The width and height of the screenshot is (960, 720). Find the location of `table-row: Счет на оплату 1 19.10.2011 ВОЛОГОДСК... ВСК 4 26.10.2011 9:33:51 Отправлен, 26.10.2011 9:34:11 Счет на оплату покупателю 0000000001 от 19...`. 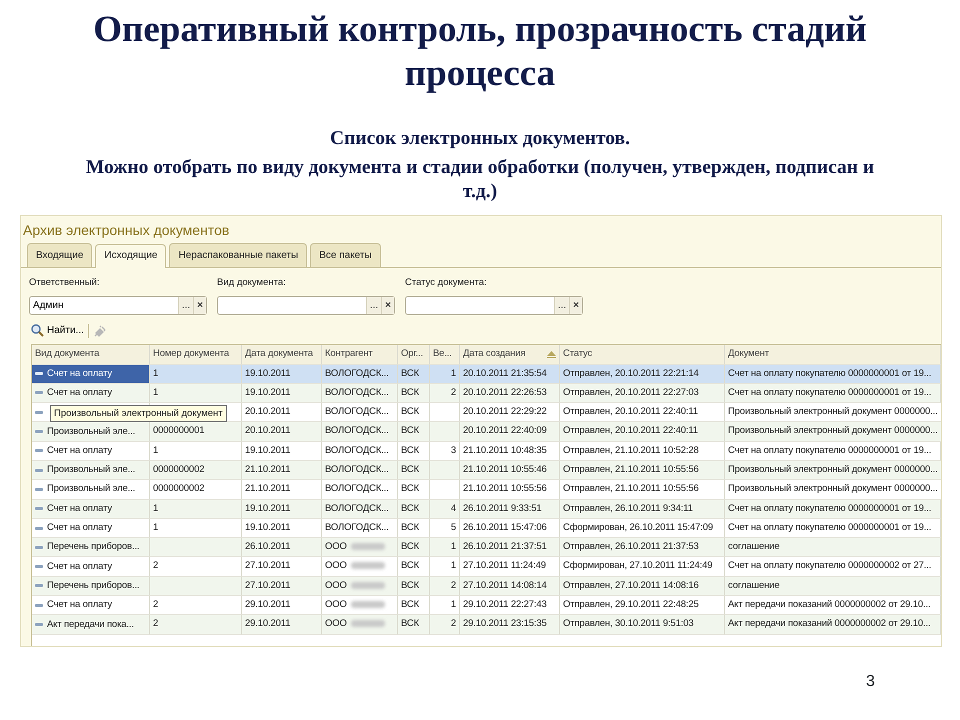

table-row: Счет на оплату 1 19.10.2011 ВОЛОГОДСК... ВСК 4 26.10.2011 9:33:51 Отправлен, 26.10.2011 9:34:11 Счет на оплату покупателю 0000000001 от 19... is located at coordinates (486, 509).